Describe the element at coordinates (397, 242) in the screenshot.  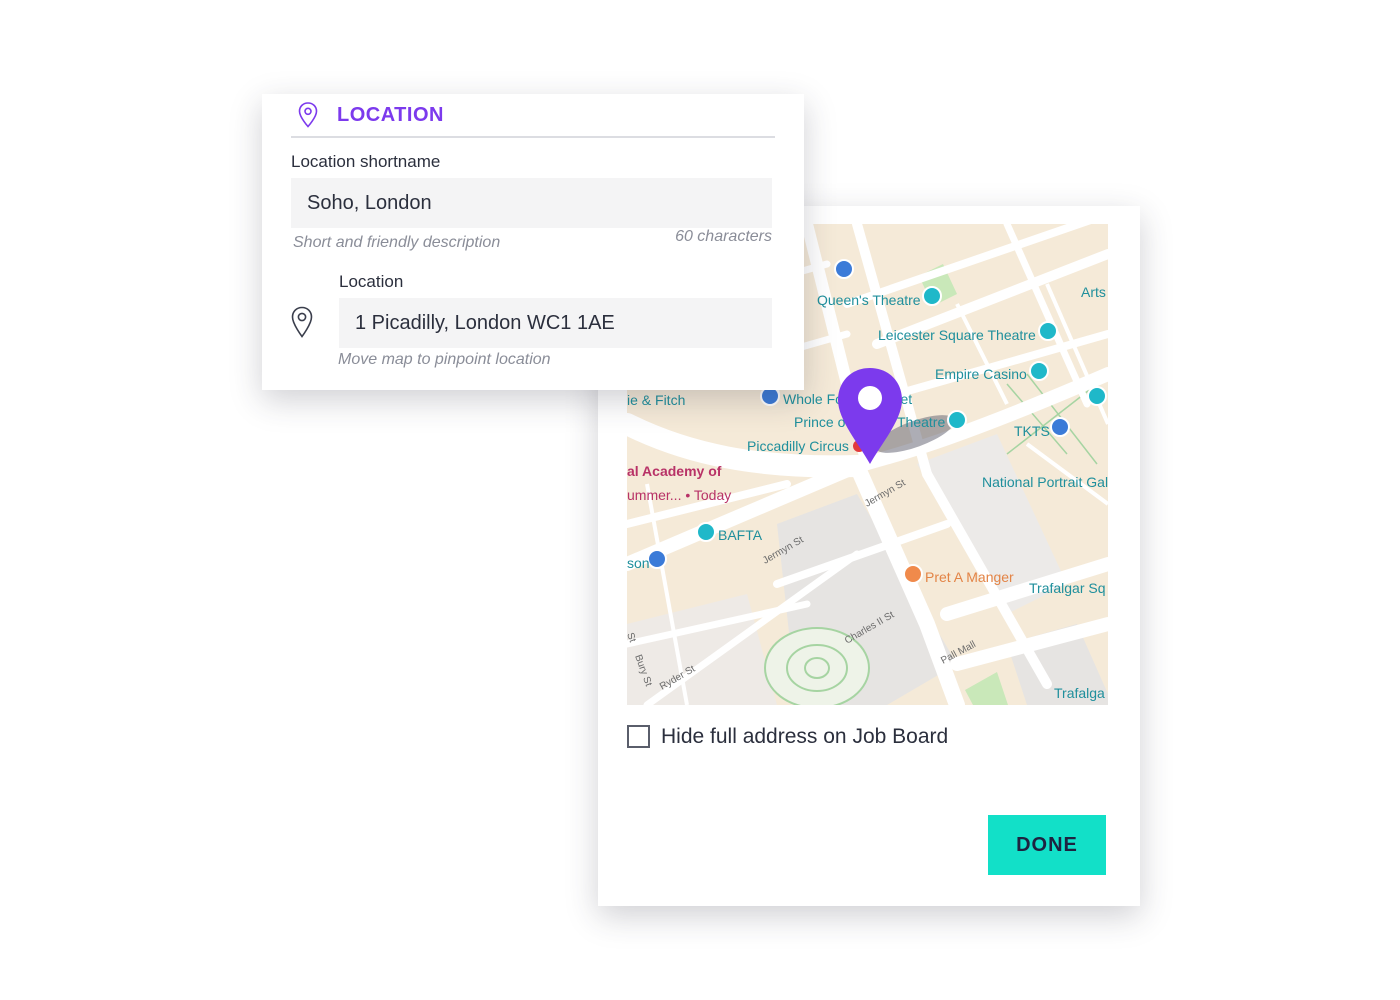
I see `shortname-hint: Short and friendly description` at that location.